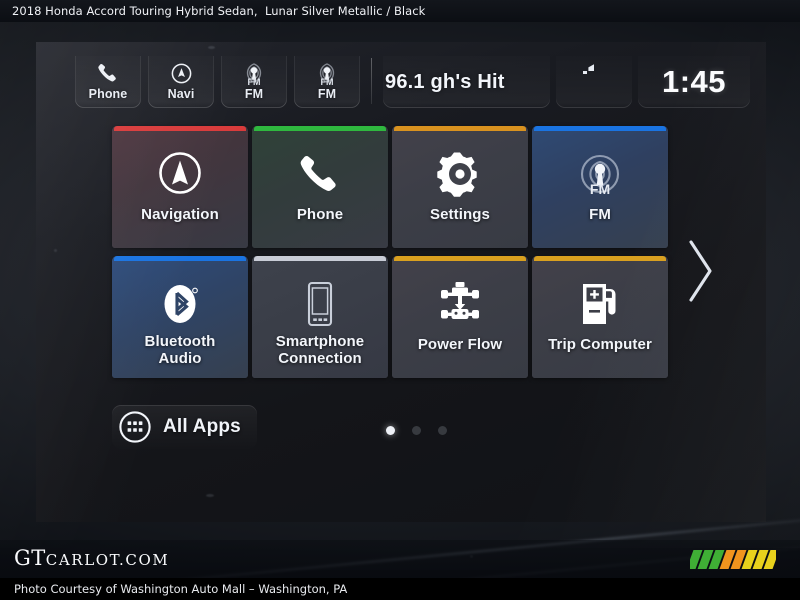  Describe the element at coordinates (733, 559) in the screenshot. I see `logo-stripes` at that location.